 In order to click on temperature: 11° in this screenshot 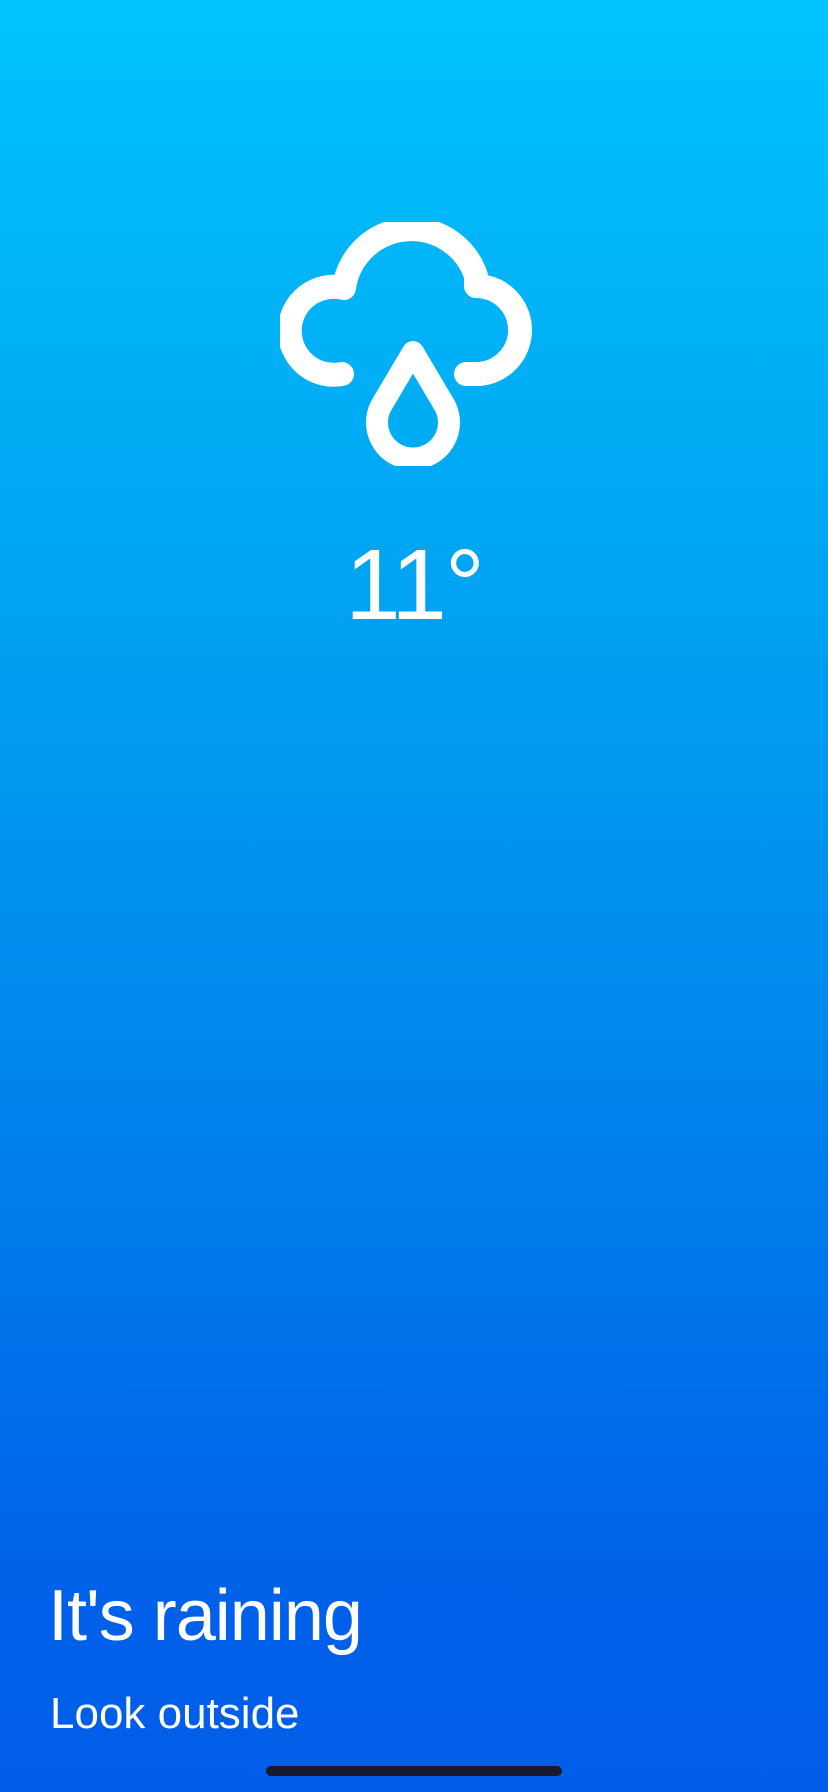, I will do `click(415, 585)`.